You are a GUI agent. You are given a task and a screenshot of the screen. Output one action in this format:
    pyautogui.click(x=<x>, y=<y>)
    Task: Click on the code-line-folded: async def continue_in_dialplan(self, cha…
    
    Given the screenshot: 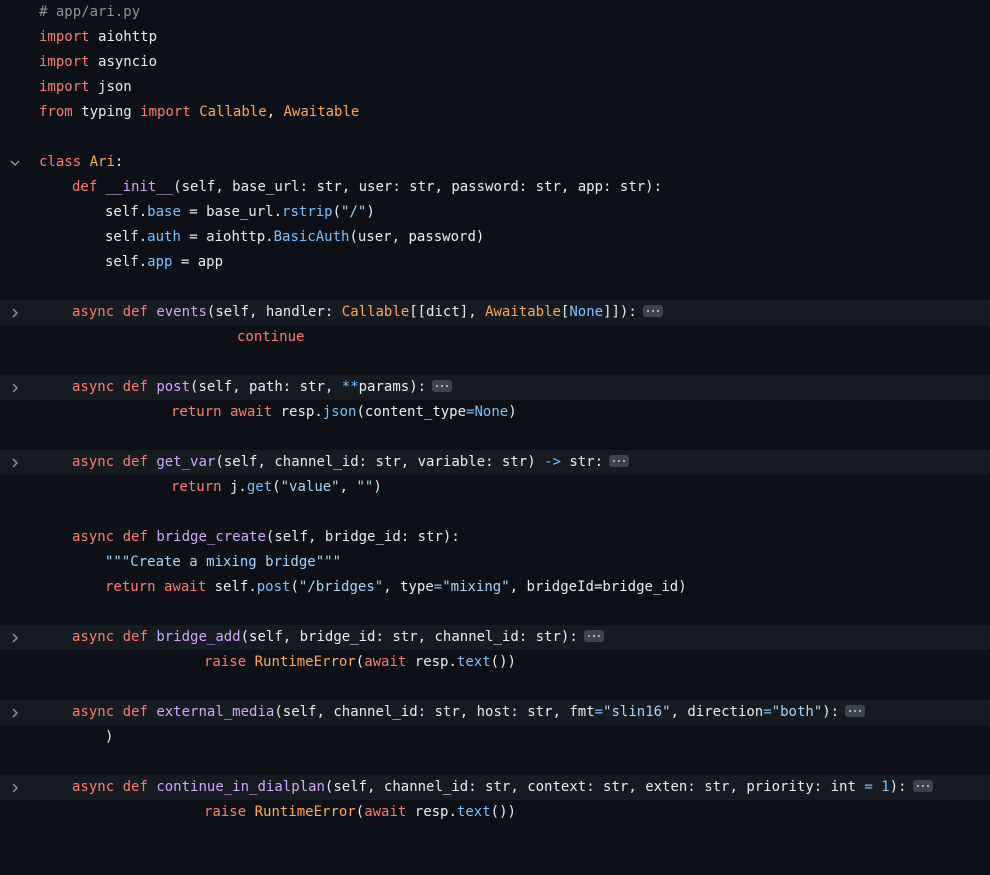 What is the action you would take?
    pyautogui.click(x=495, y=787)
    